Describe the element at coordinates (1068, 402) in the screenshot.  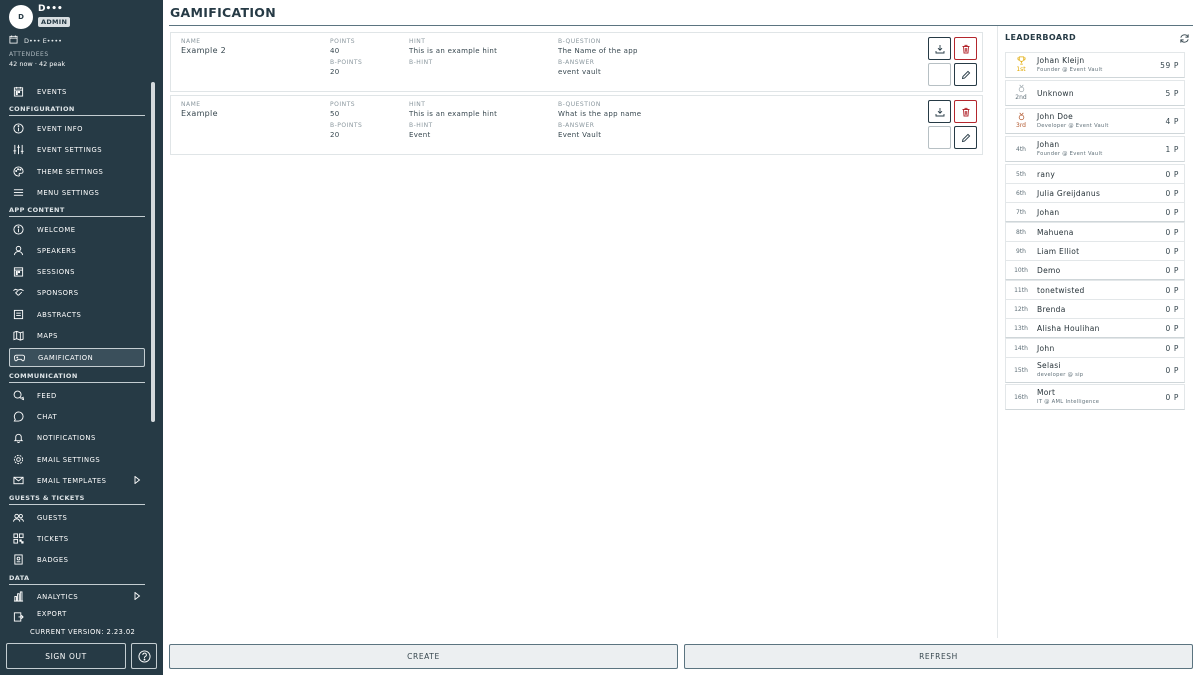
I see `leaderboard-subtitle: IT @ AML Intelligence` at that location.